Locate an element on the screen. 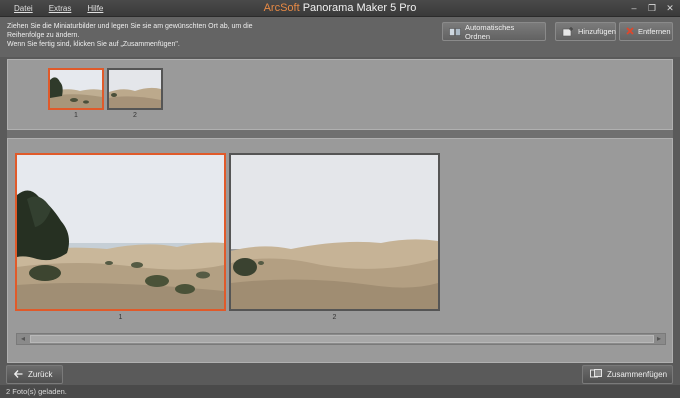 Image resolution: width=680 pixels, height=398 pixels. back-button: Zurück is located at coordinates (34, 374).